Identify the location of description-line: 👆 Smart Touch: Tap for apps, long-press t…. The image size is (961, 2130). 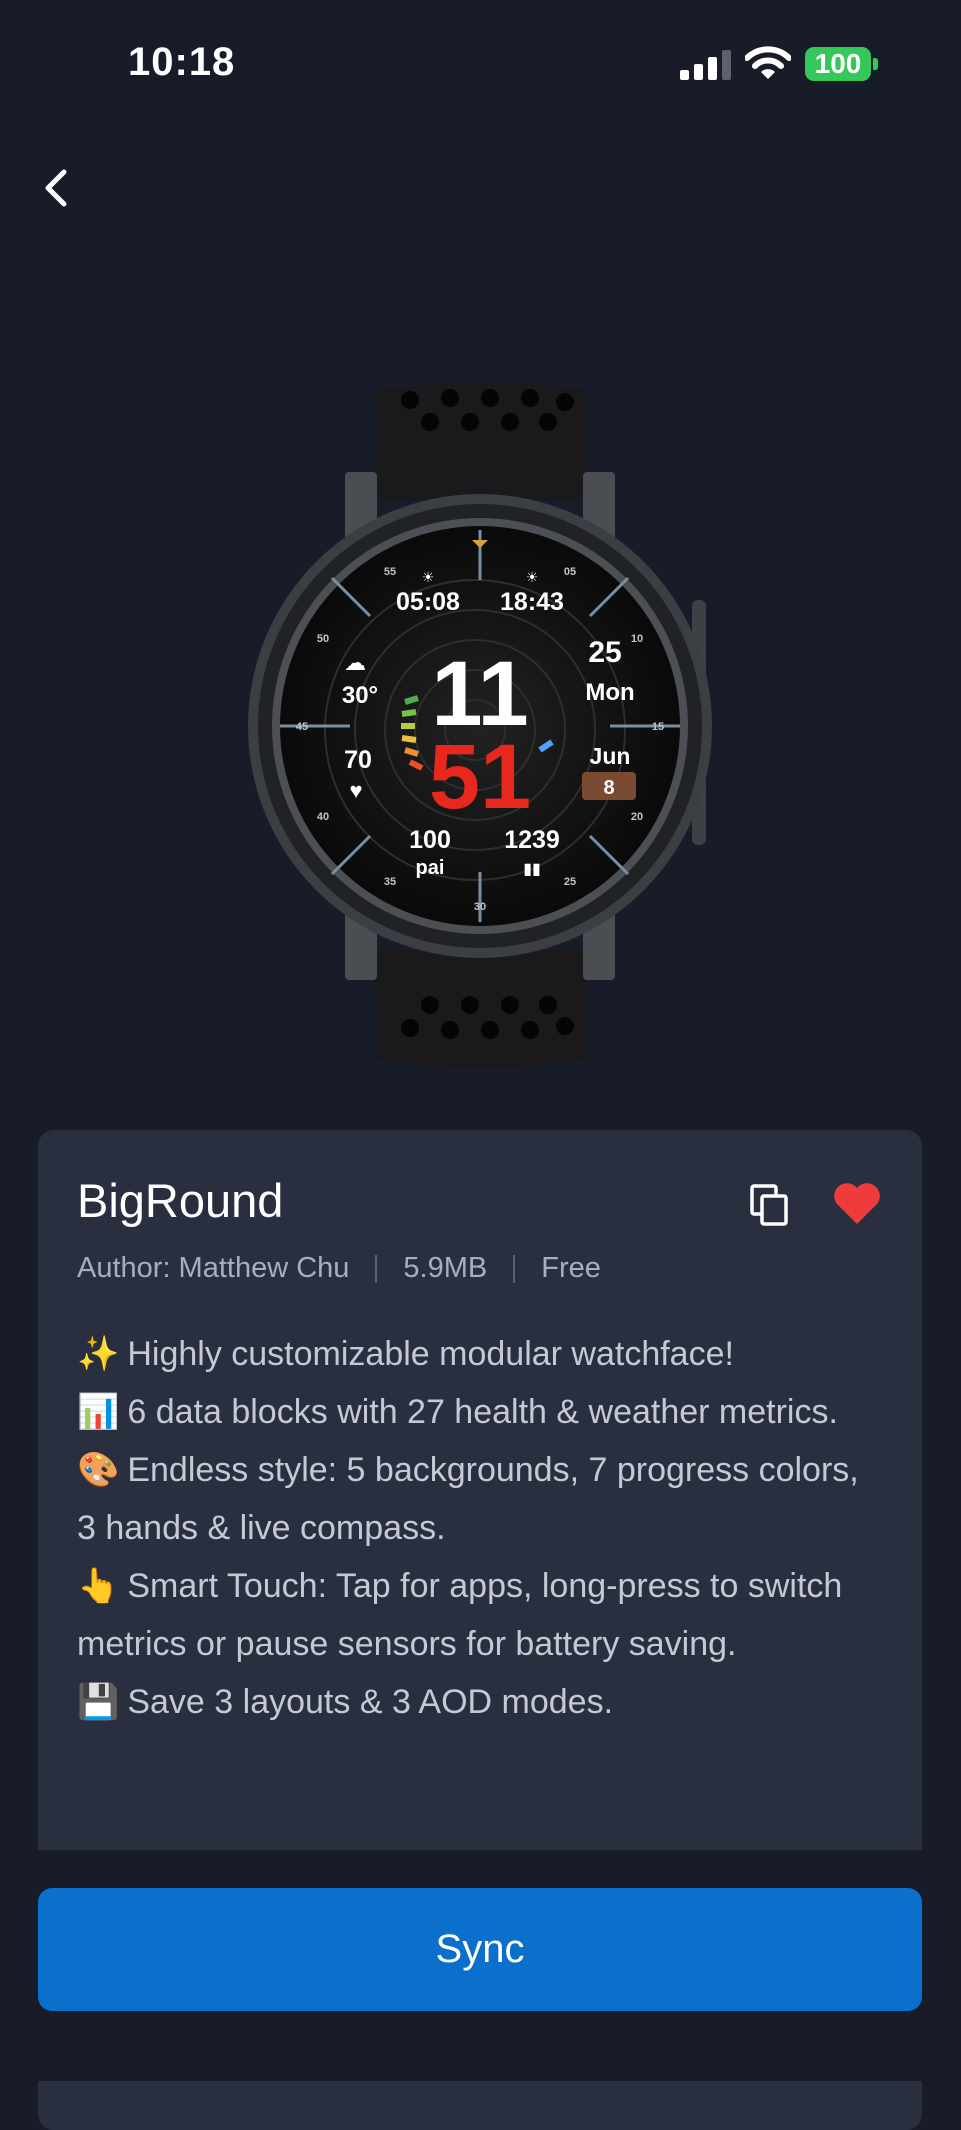
(477, 1615).